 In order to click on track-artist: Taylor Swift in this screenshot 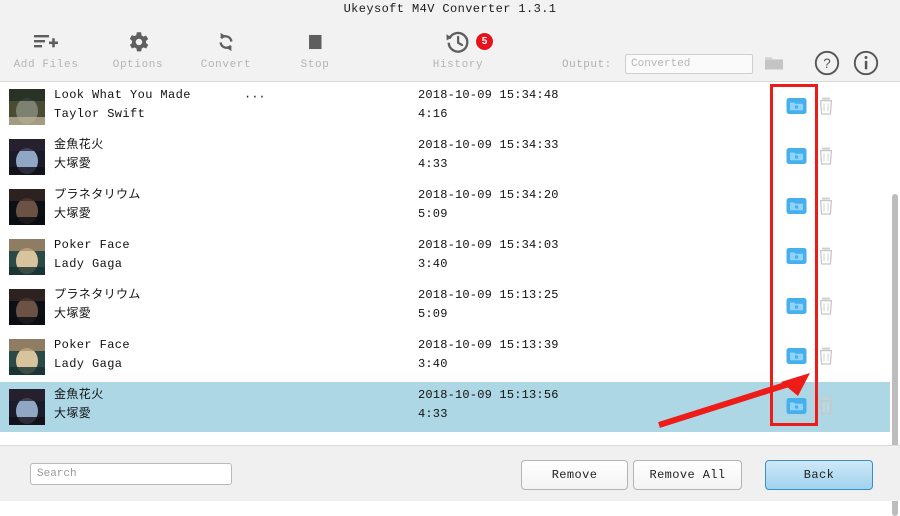, I will do `click(100, 114)`.